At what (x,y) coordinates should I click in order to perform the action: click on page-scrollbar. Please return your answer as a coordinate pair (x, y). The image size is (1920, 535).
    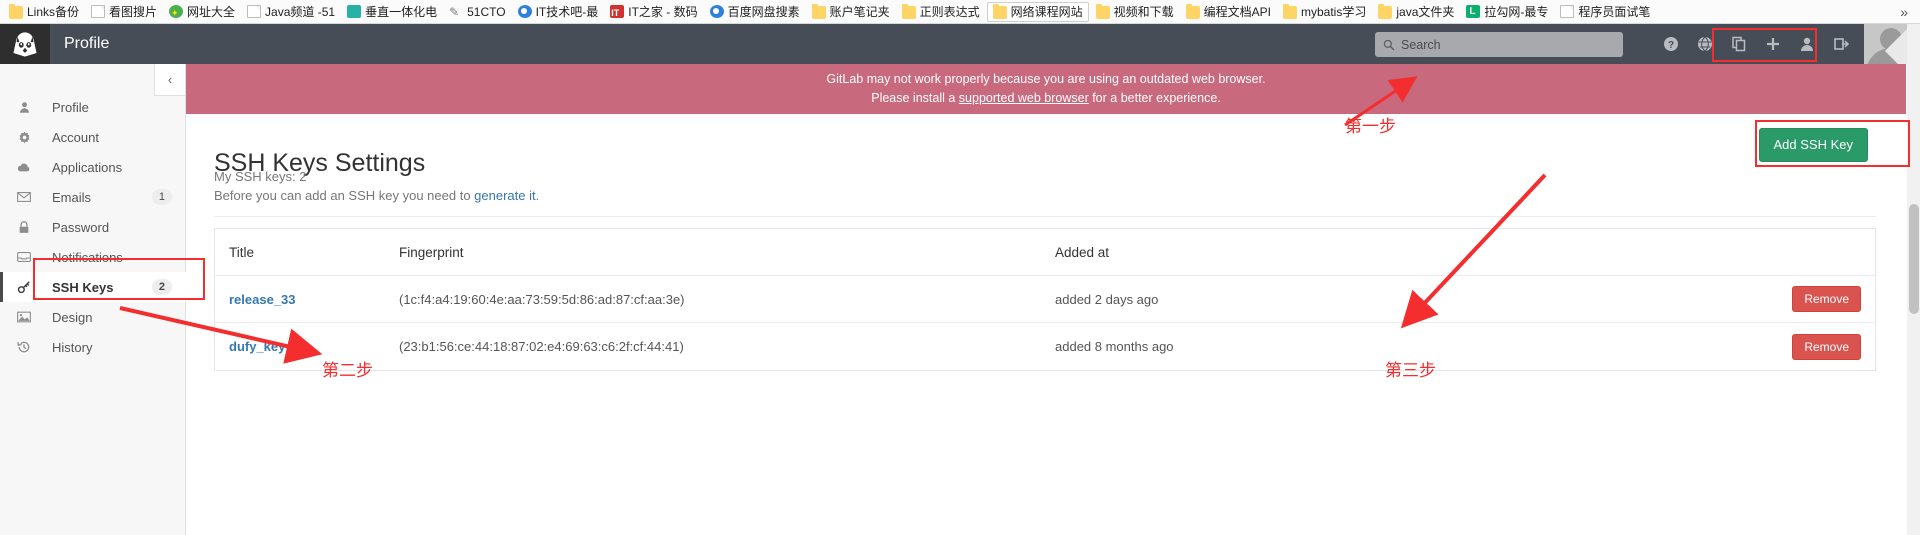
    Looking at the image, I should click on (1913, 279).